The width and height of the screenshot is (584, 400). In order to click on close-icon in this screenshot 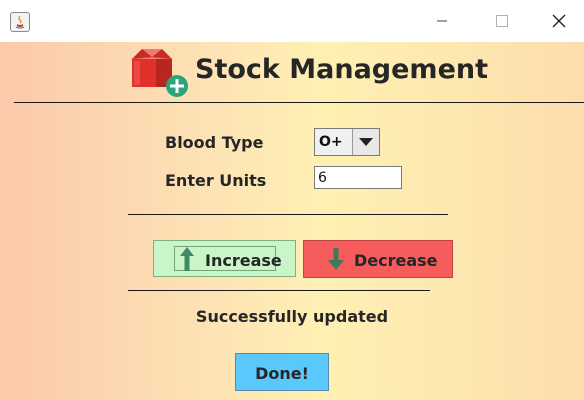, I will do `click(559, 21)`.